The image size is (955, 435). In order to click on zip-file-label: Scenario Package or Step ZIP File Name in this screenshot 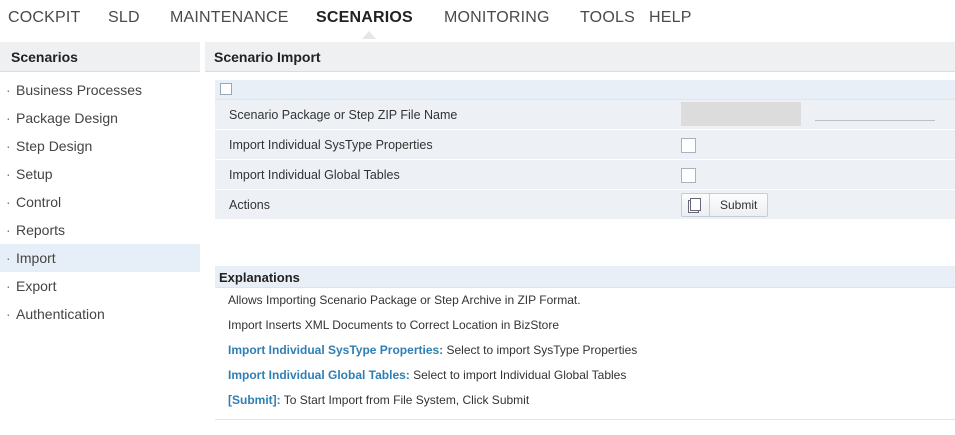, I will do `click(343, 115)`.